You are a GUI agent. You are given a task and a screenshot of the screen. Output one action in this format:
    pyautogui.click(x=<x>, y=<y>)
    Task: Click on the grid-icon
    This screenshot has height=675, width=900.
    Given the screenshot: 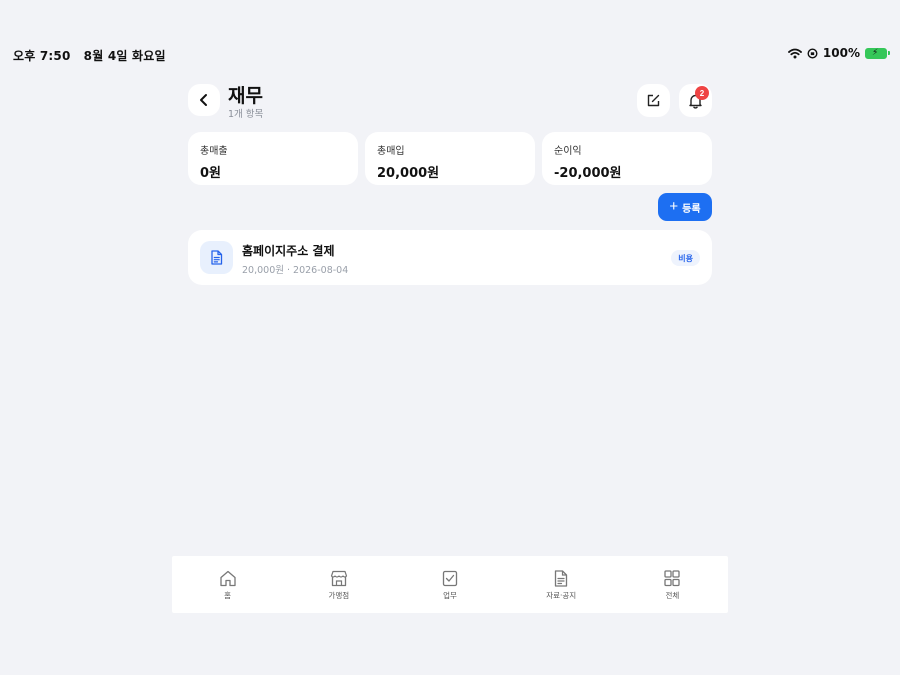 What is the action you would take?
    pyautogui.click(x=672, y=578)
    